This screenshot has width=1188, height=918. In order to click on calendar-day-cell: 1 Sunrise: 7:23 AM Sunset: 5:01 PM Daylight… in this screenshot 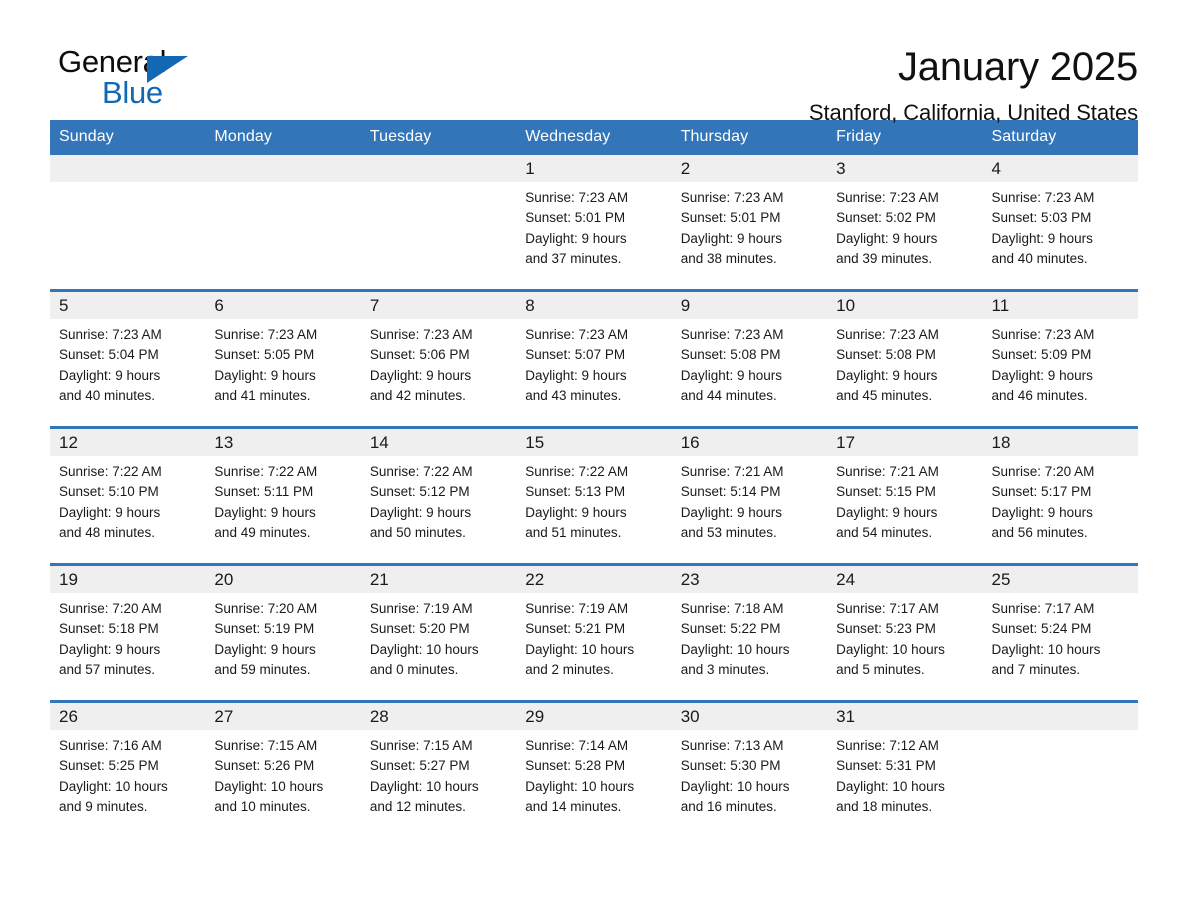, I will do `click(594, 211)`.